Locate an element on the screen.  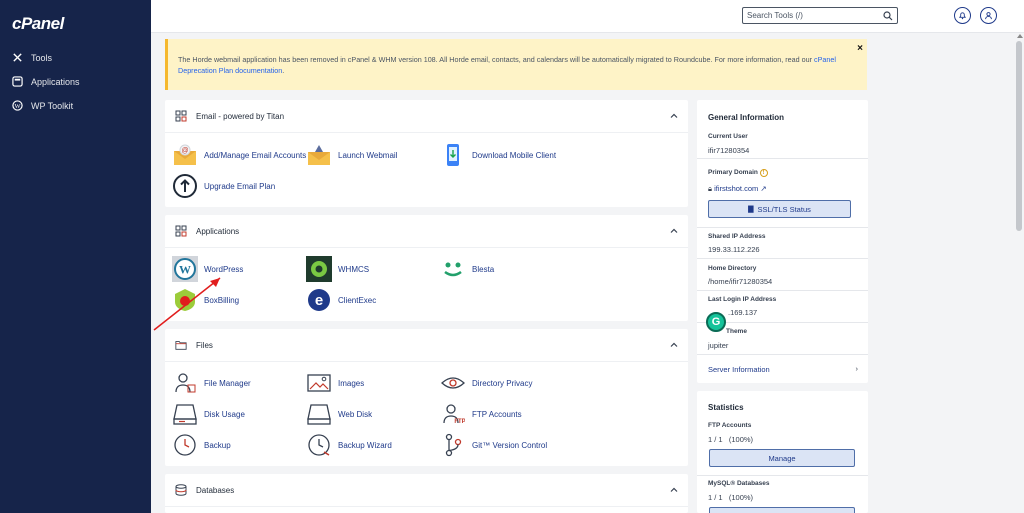
databases-panel-title: Databases is located at coordinates (215, 490).